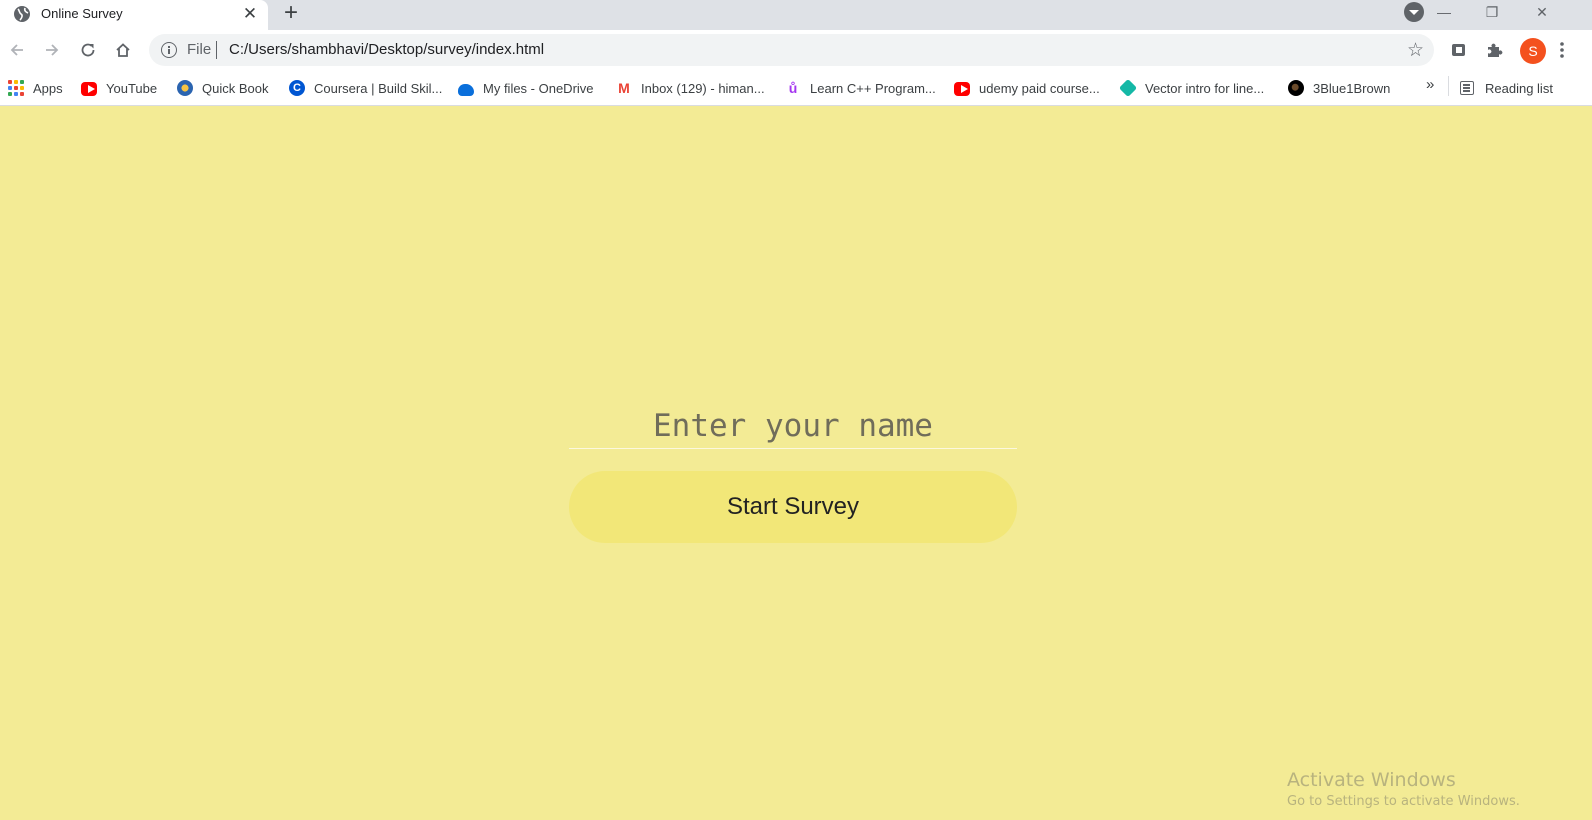 The image size is (1592, 820). What do you see at coordinates (1430, 84) in the screenshot?
I see `more-bookmarks-button: »` at bounding box center [1430, 84].